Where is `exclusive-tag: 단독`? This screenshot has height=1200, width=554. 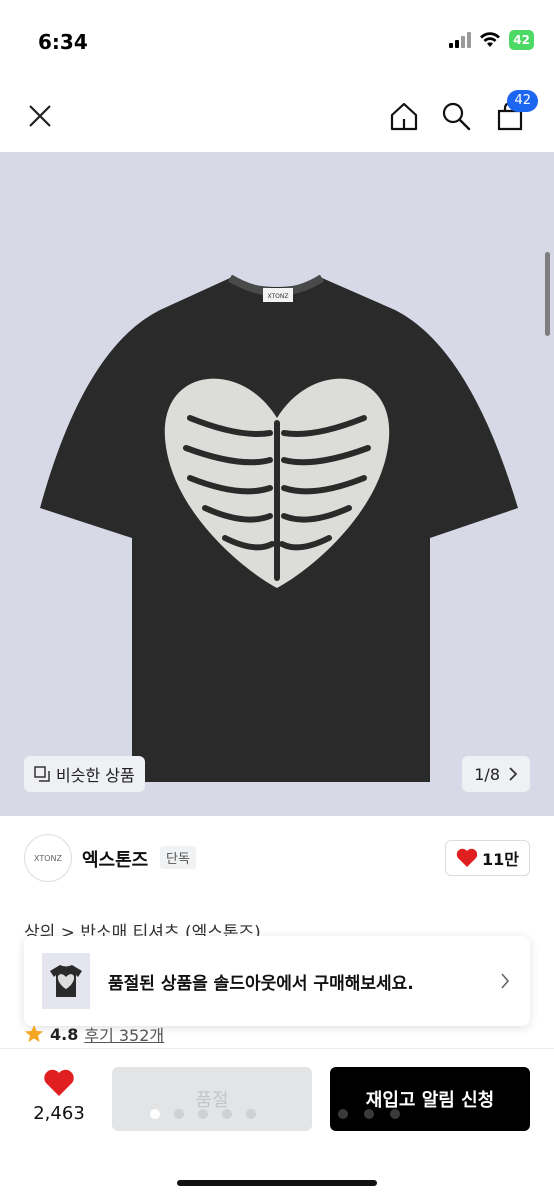
exclusive-tag: 단독 is located at coordinates (178, 857).